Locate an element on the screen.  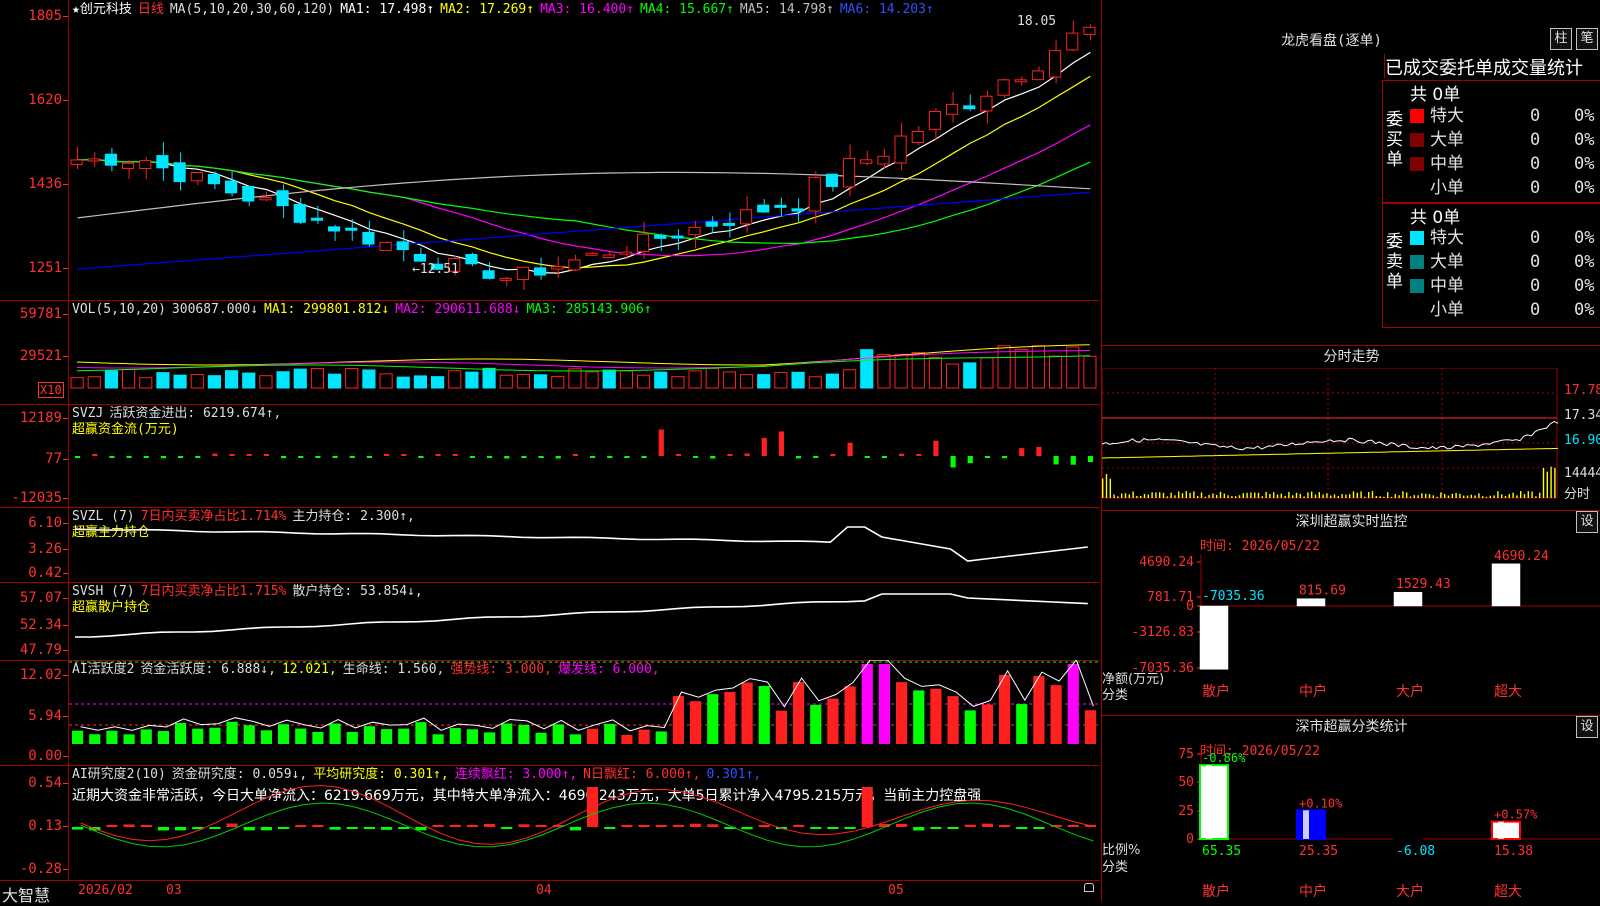
svzj-chart is located at coordinates (584, 455).